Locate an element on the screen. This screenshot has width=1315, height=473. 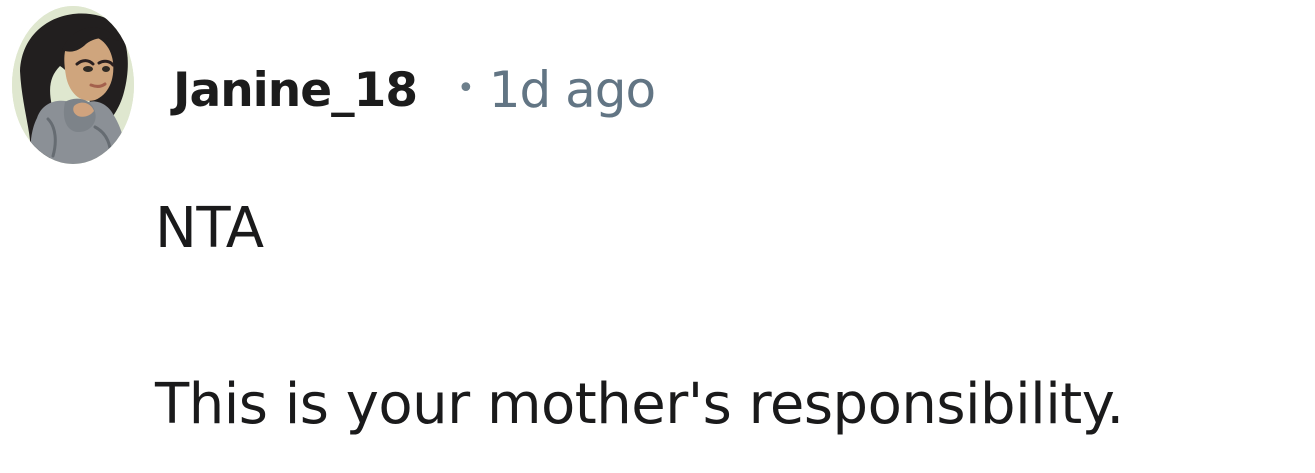
avatar is located at coordinates (73, 85).